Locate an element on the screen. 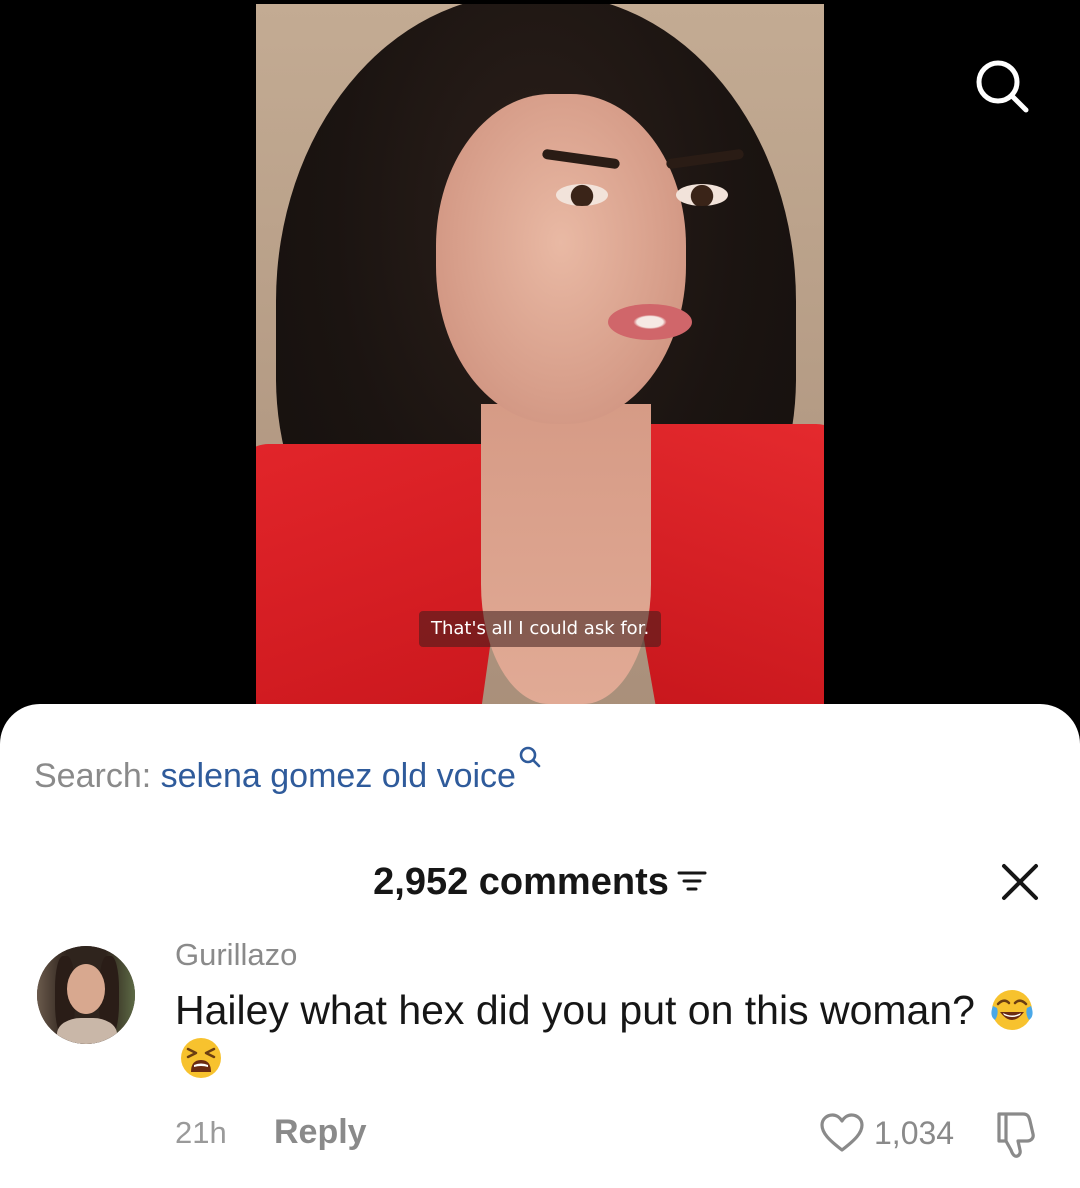  search-query-link: selena gomez old voice is located at coordinates (338, 776).